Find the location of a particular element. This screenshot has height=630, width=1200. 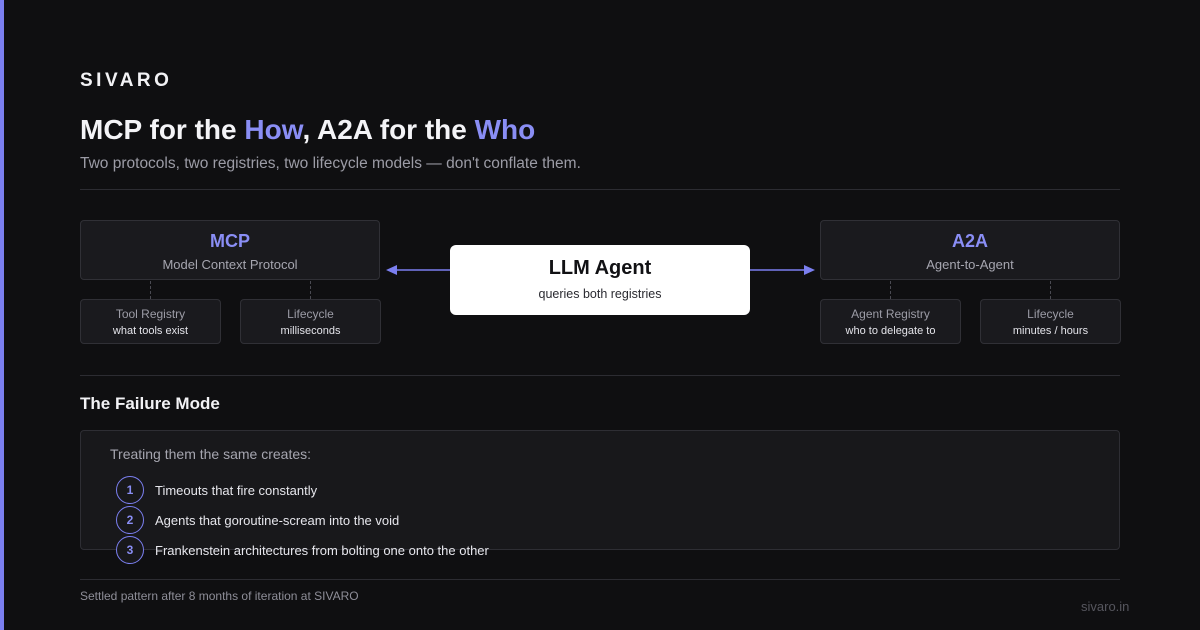

a2a-lifecycle-label: Lifecycle is located at coordinates (1050, 314).